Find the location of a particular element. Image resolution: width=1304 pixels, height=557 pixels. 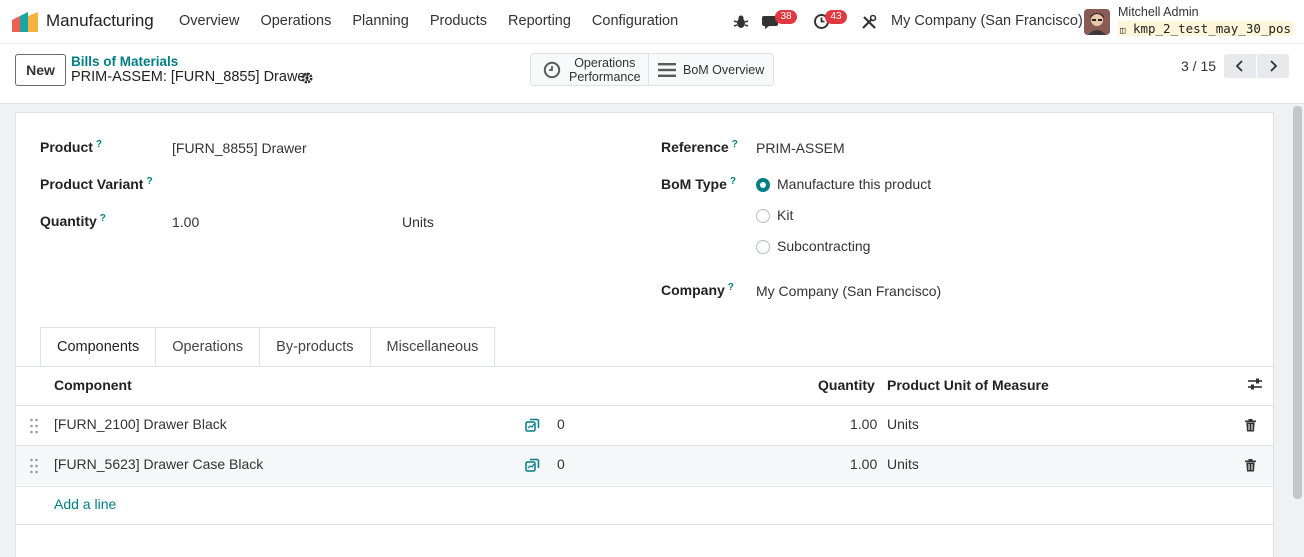

menu-overview: Overview is located at coordinates (209, 21).